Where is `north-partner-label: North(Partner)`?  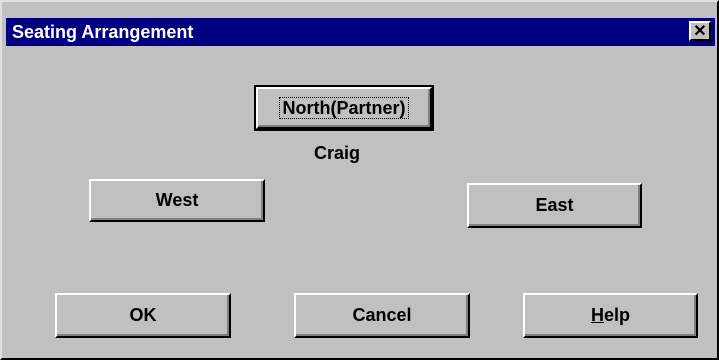
north-partner-label: North(Partner) is located at coordinates (344, 108).